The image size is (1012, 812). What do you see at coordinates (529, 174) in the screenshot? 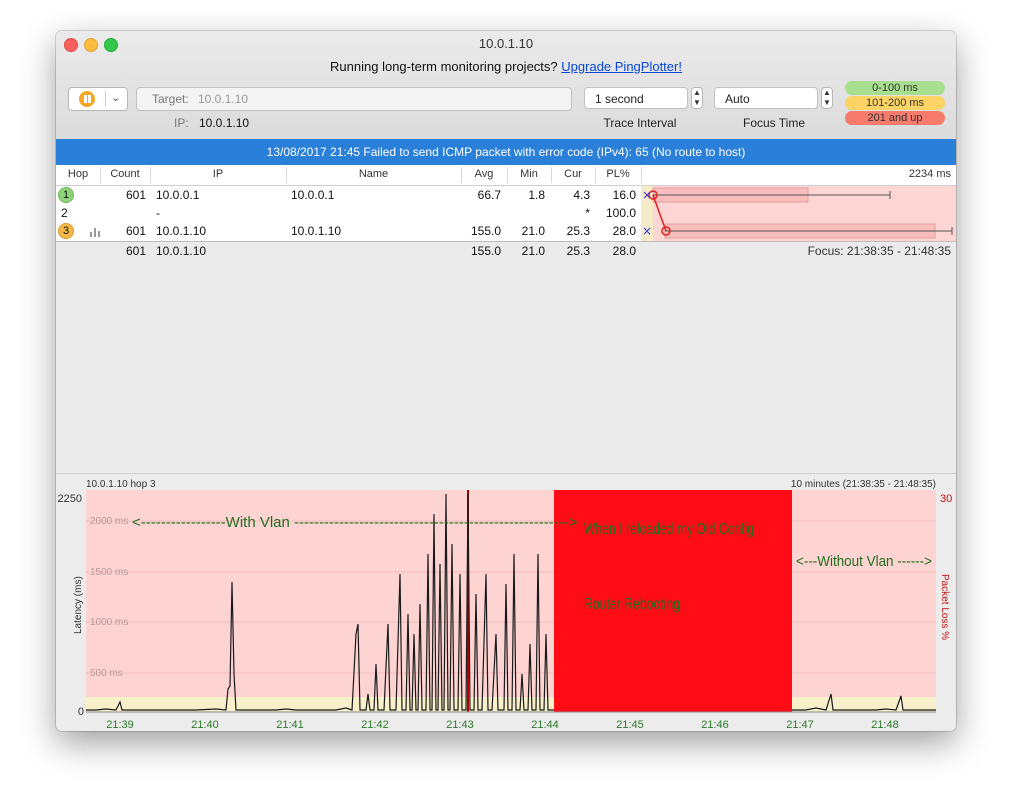
I see `column-header-min: Min` at bounding box center [529, 174].